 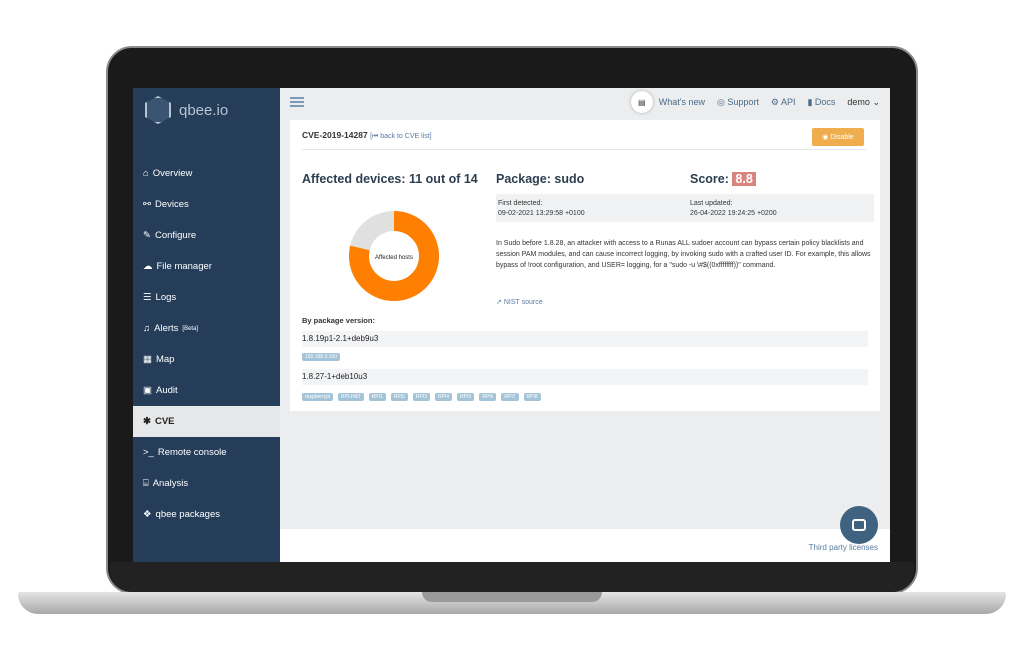 I want to click on sidebar-item-configure: ✎ Configure, so click(x=206, y=235).